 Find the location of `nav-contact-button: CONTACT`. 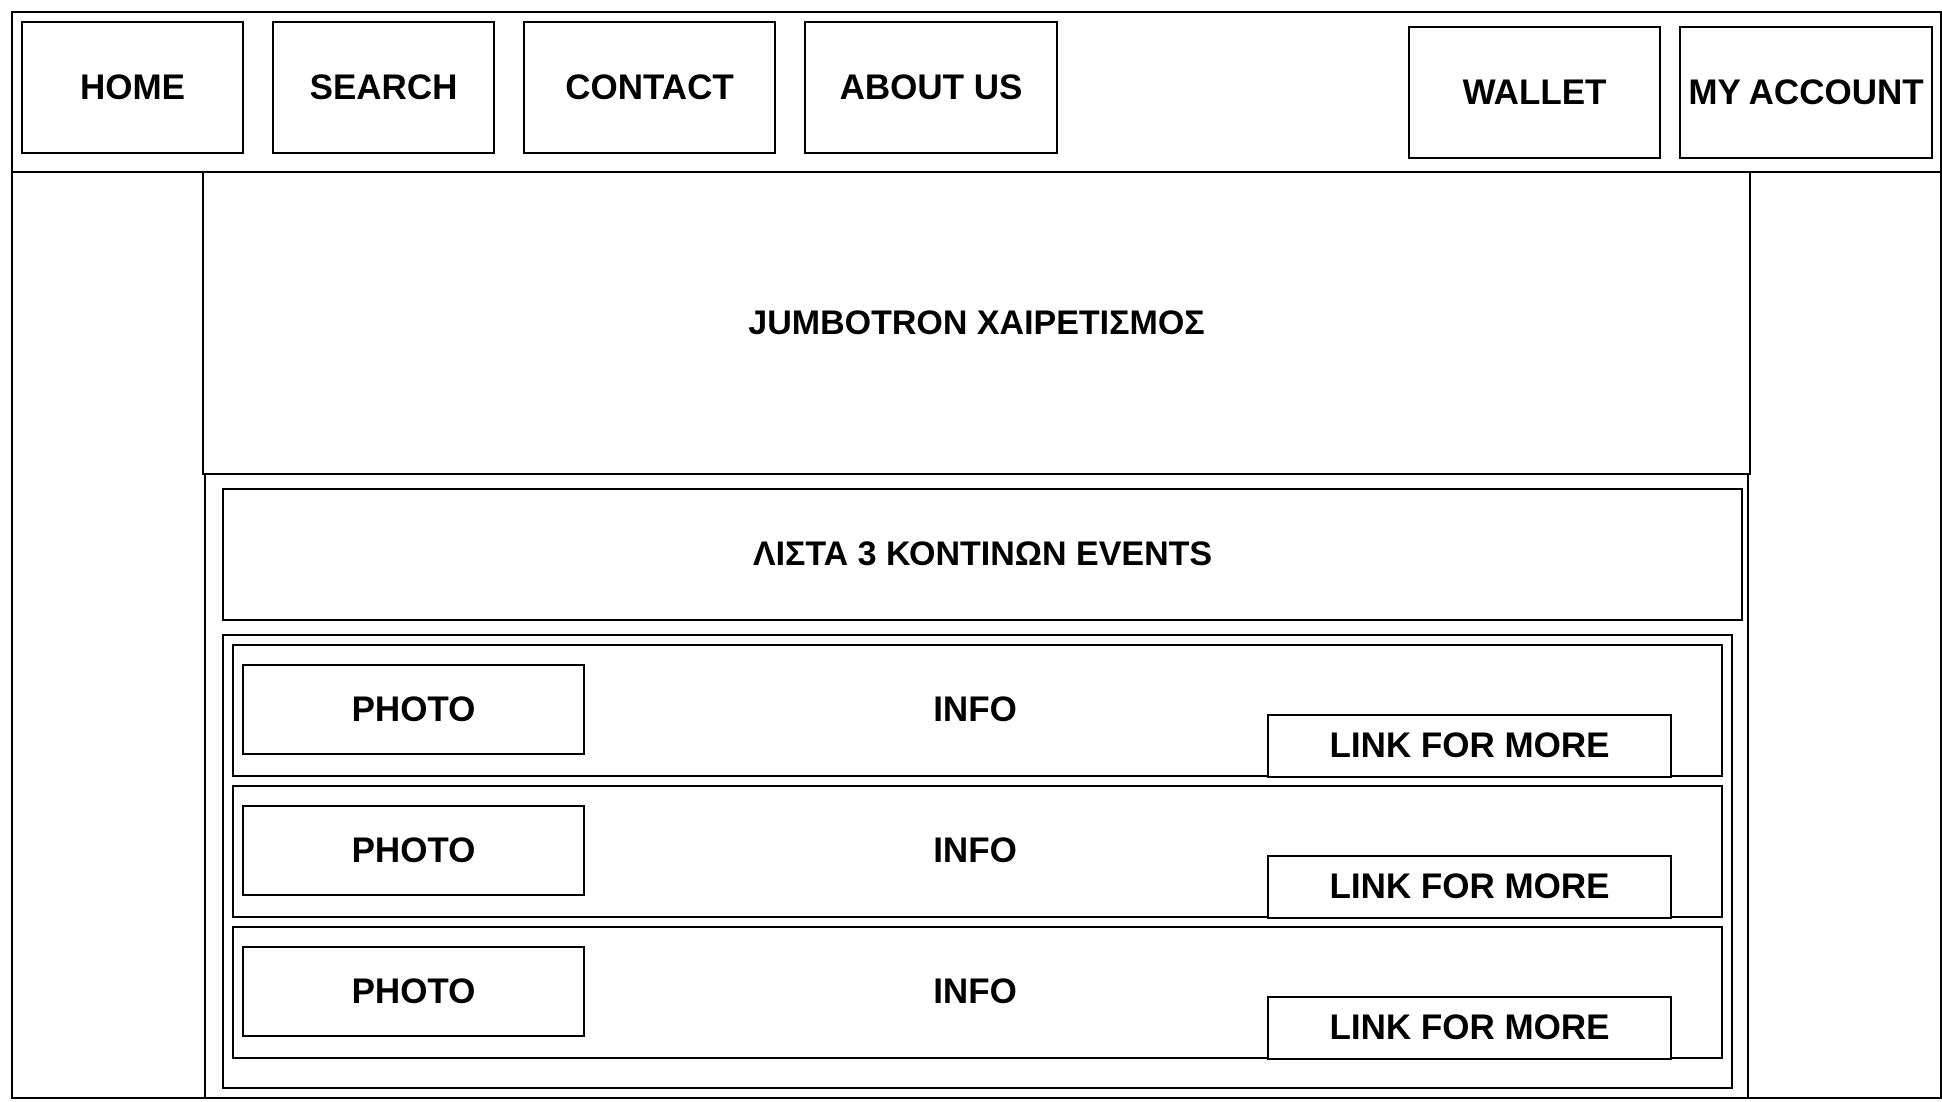

nav-contact-button: CONTACT is located at coordinates (649, 87).